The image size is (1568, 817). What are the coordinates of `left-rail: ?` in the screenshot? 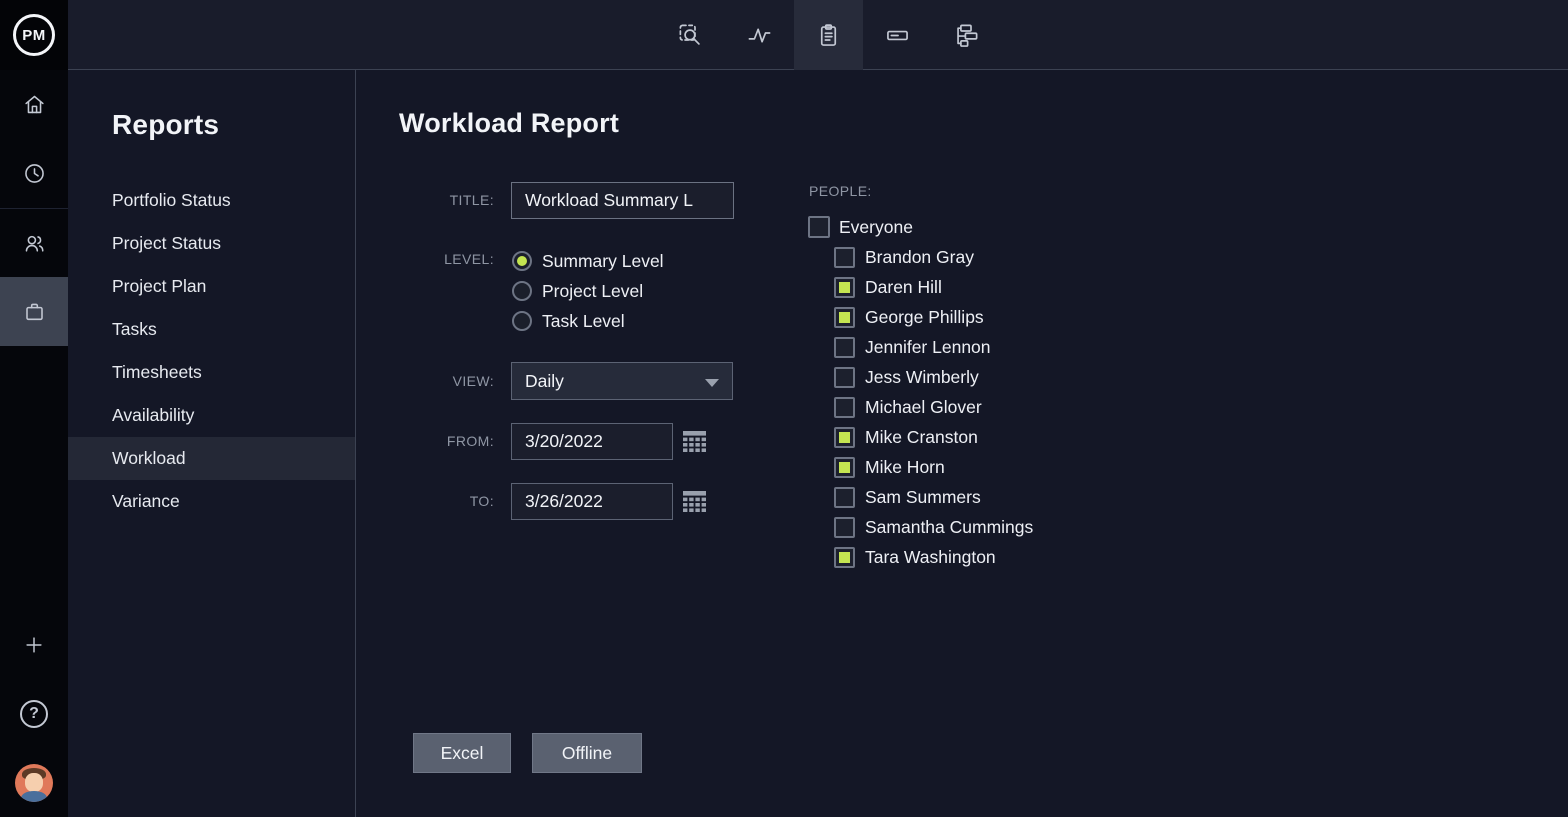 It's located at (34, 443).